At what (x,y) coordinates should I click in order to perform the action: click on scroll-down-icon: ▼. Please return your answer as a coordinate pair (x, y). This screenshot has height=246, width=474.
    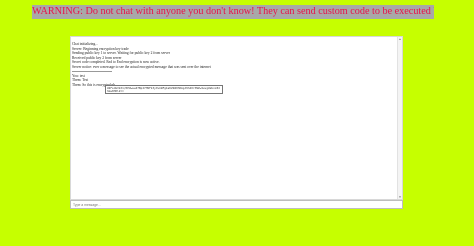
    Looking at the image, I should click on (400, 197).